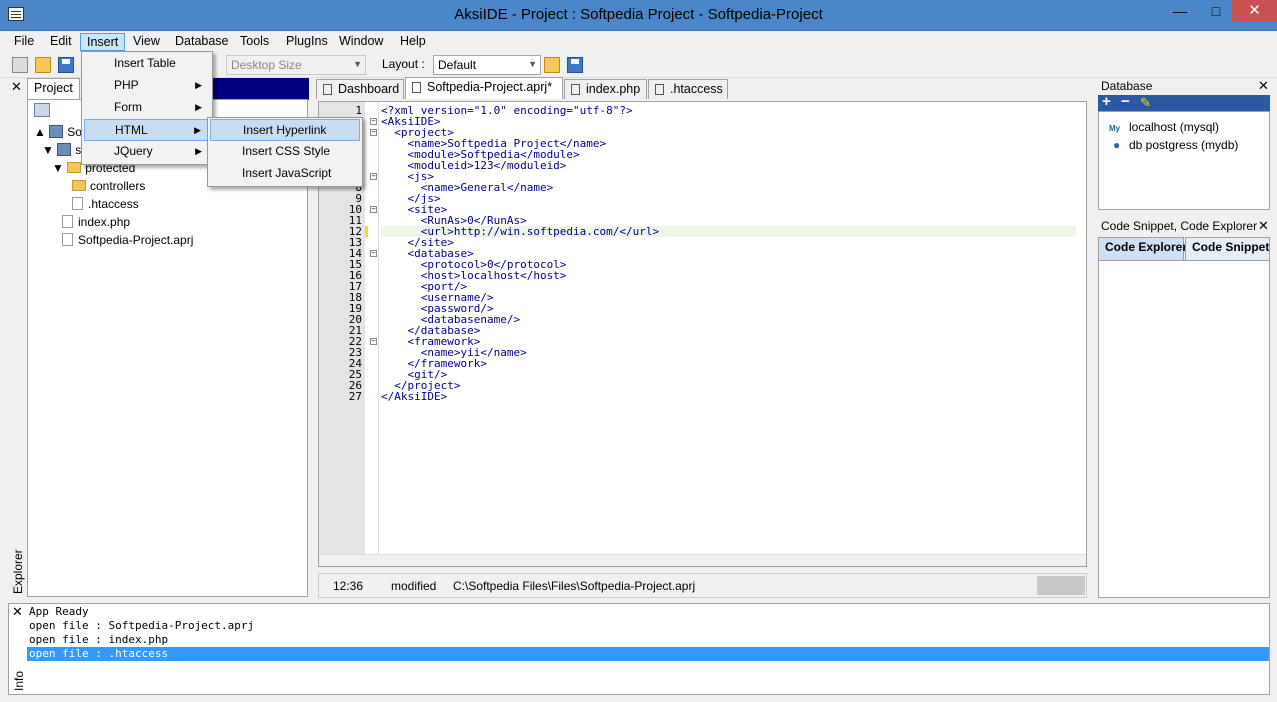 The width and height of the screenshot is (1277, 702). Describe the element at coordinates (128, 107) in the screenshot. I see `menu-label: Form` at that location.